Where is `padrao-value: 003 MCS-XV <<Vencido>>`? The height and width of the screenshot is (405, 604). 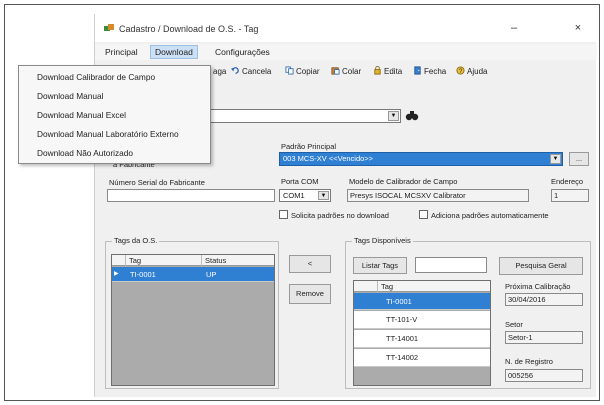
padrao-value: 003 MCS-XV <<Vencido>> is located at coordinates (328, 158).